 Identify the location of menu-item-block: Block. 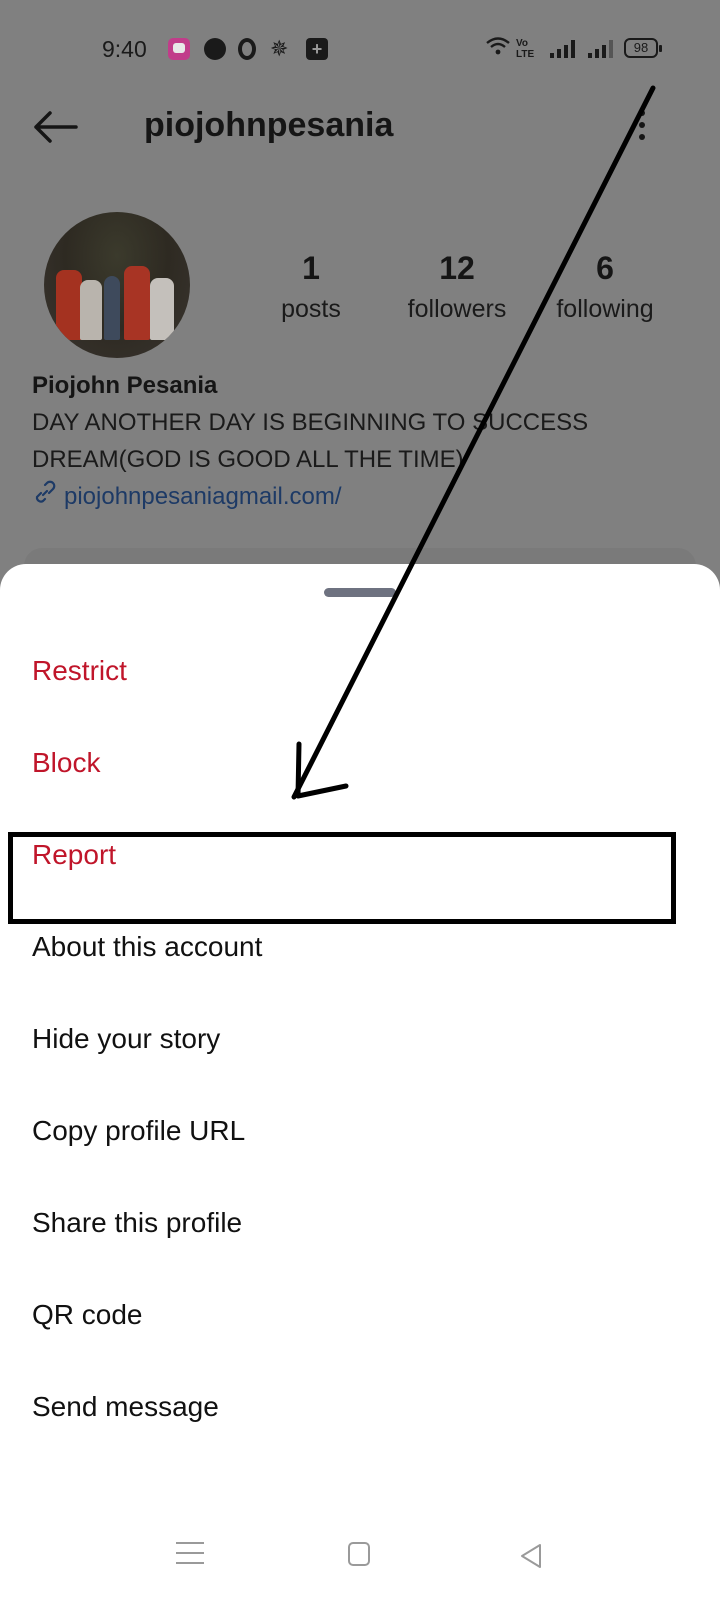
(352, 763).